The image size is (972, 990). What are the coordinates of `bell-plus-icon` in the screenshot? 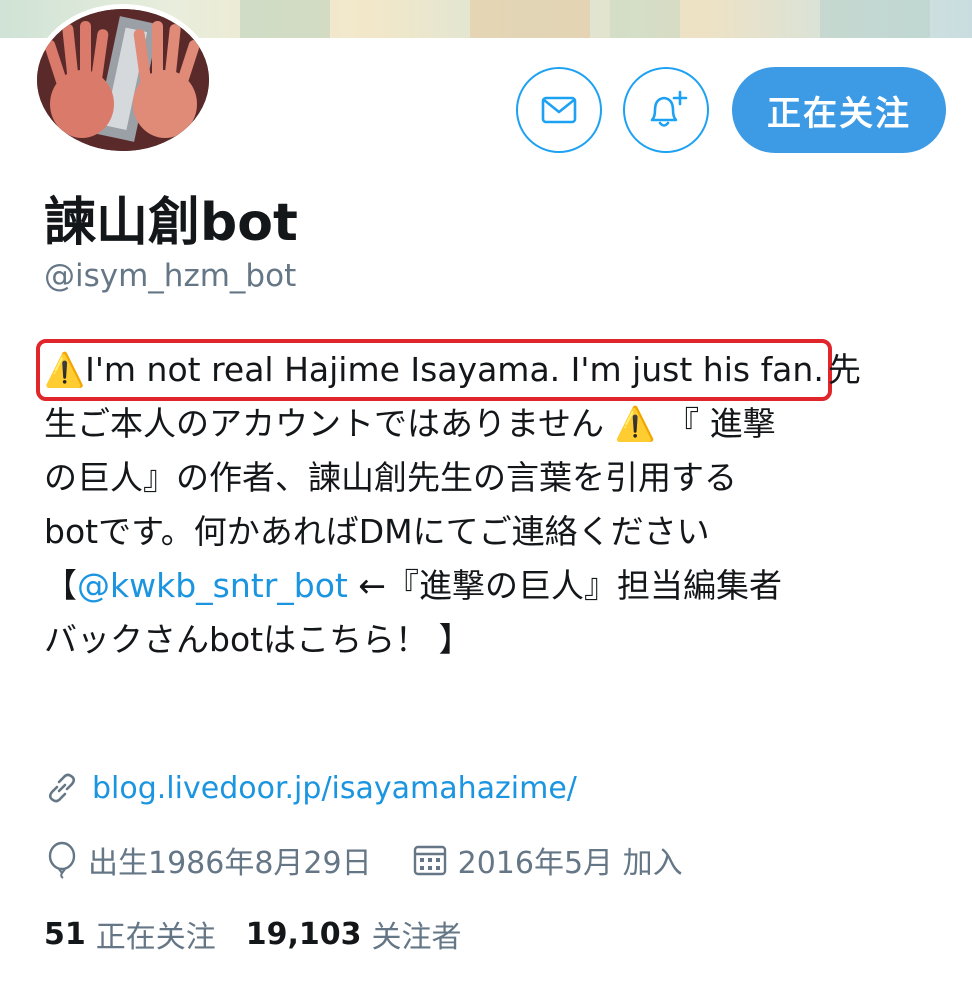 It's located at (669, 108).